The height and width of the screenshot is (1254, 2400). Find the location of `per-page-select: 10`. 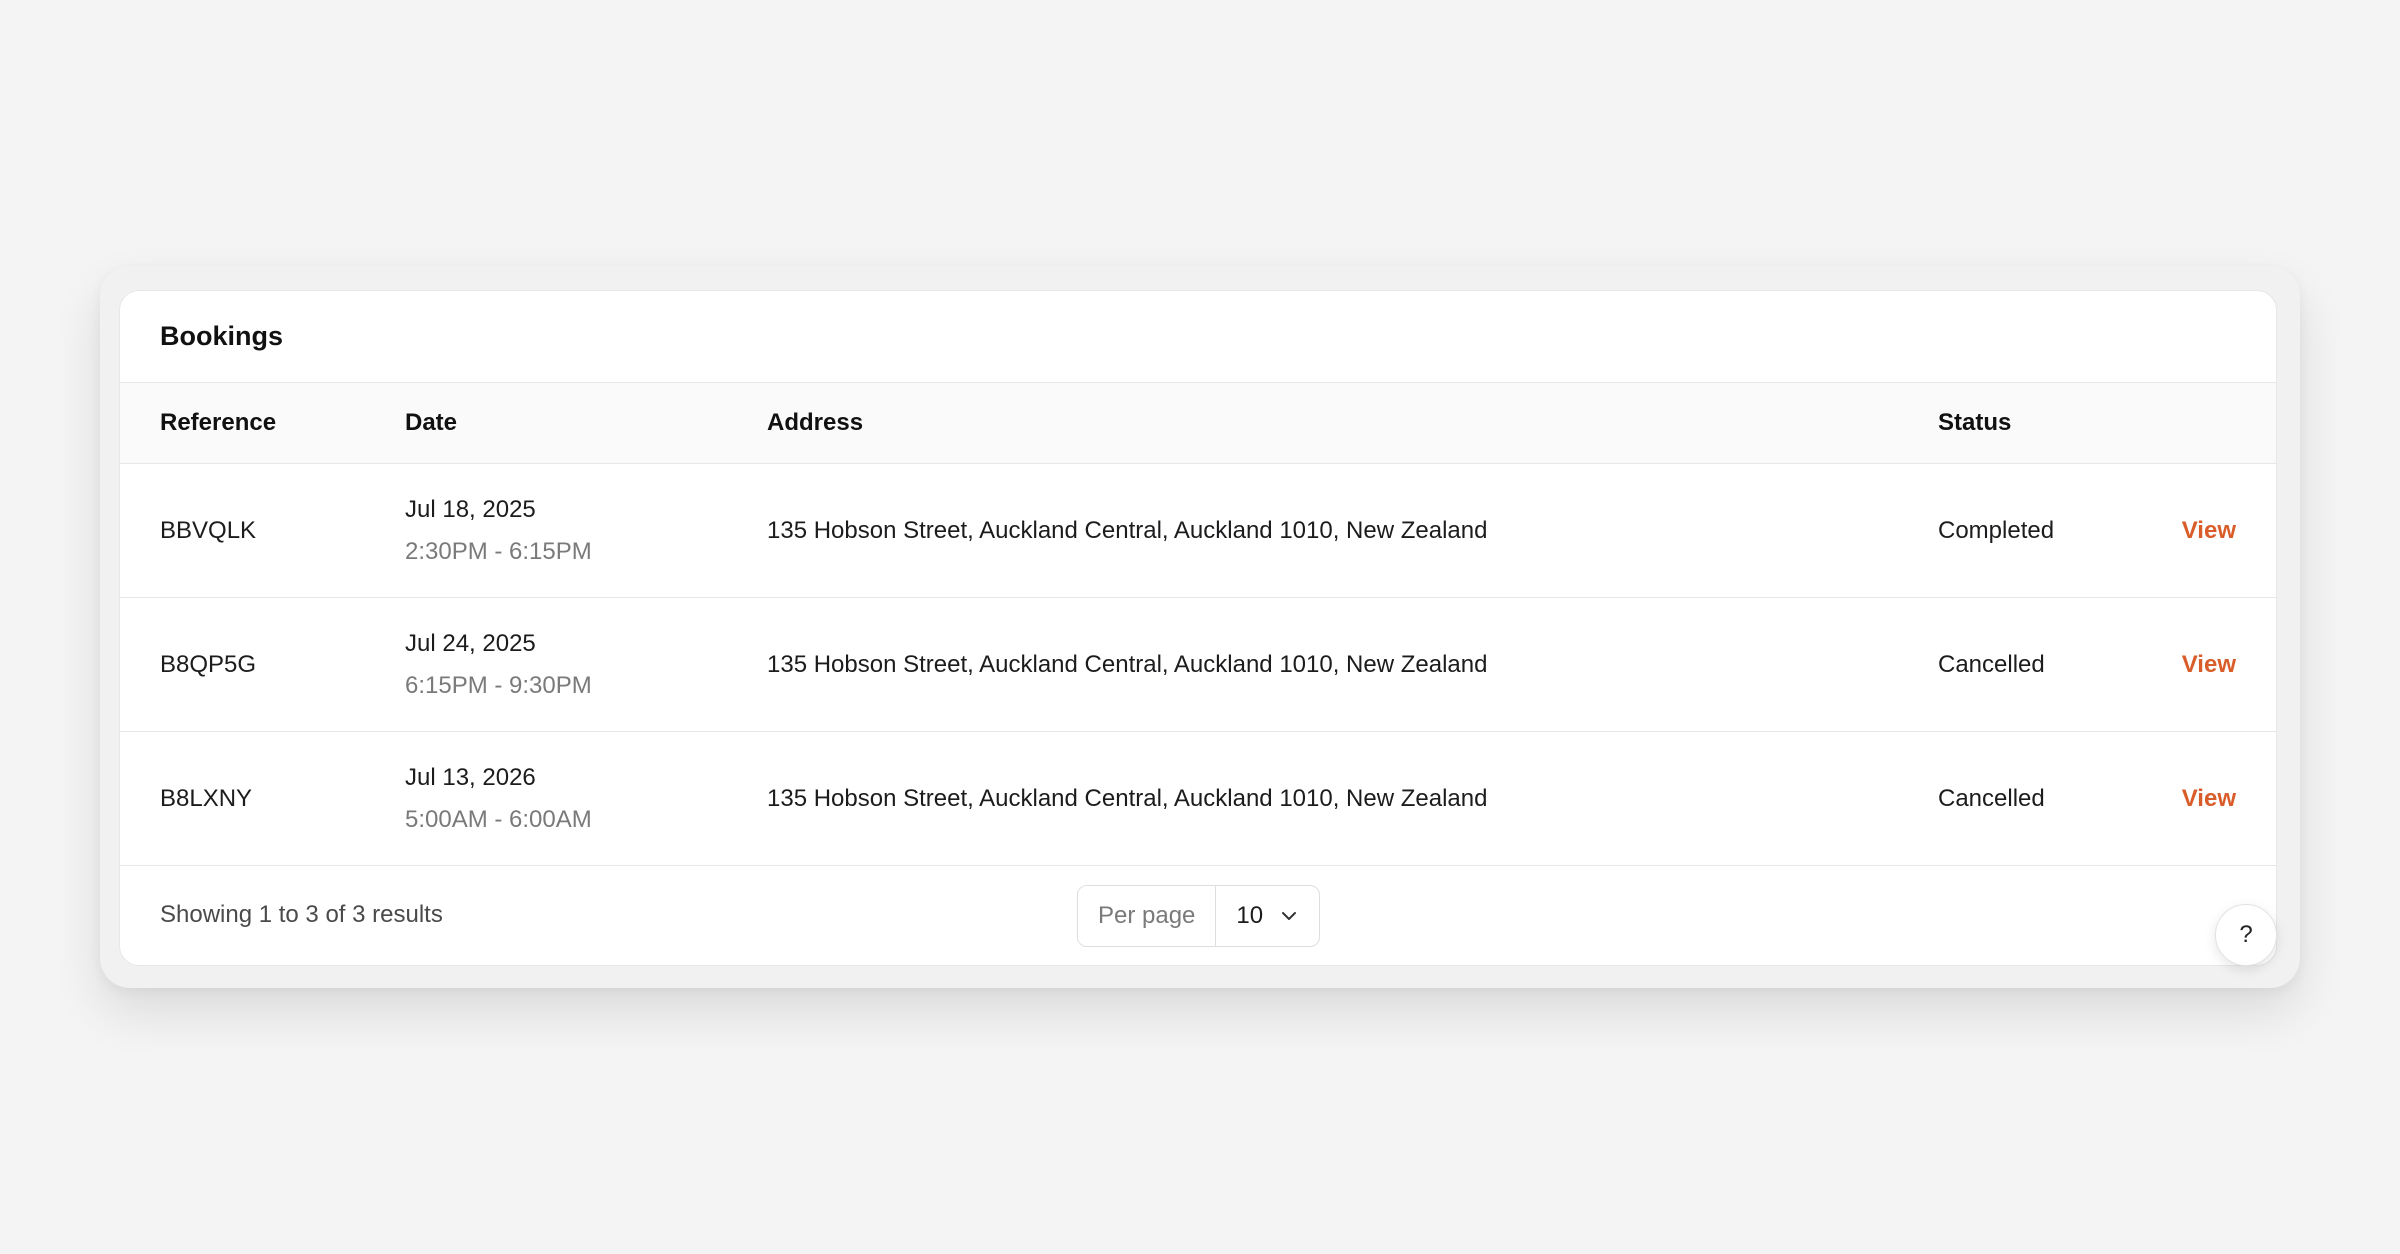

per-page-select: 10 is located at coordinates (1267, 916).